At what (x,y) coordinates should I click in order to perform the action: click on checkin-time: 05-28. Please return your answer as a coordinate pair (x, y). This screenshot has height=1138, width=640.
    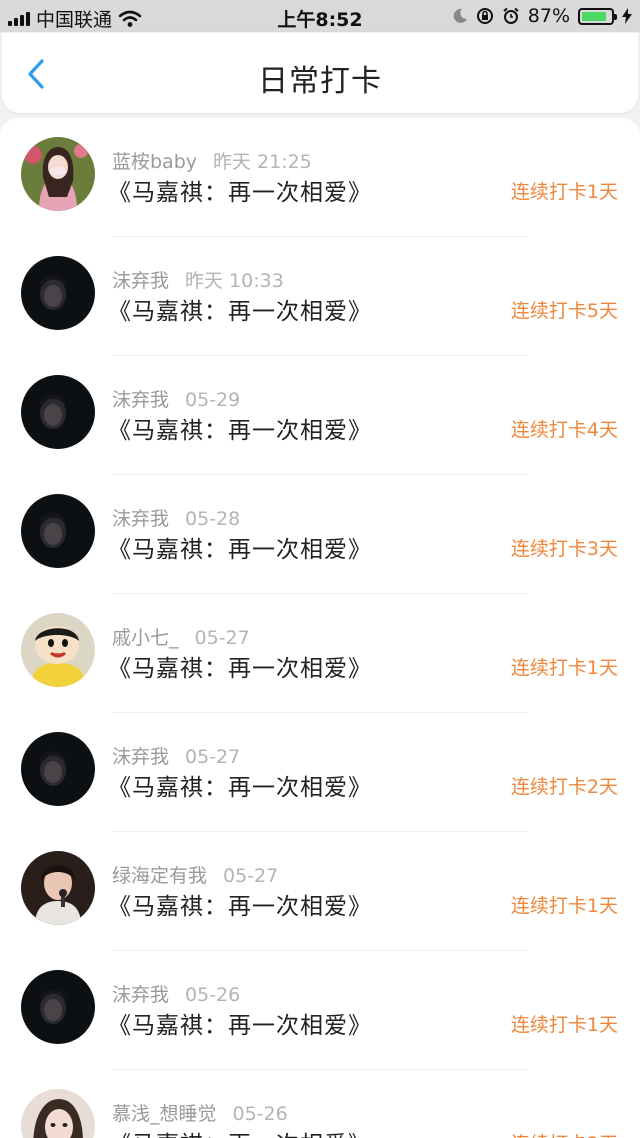
    Looking at the image, I should click on (213, 519).